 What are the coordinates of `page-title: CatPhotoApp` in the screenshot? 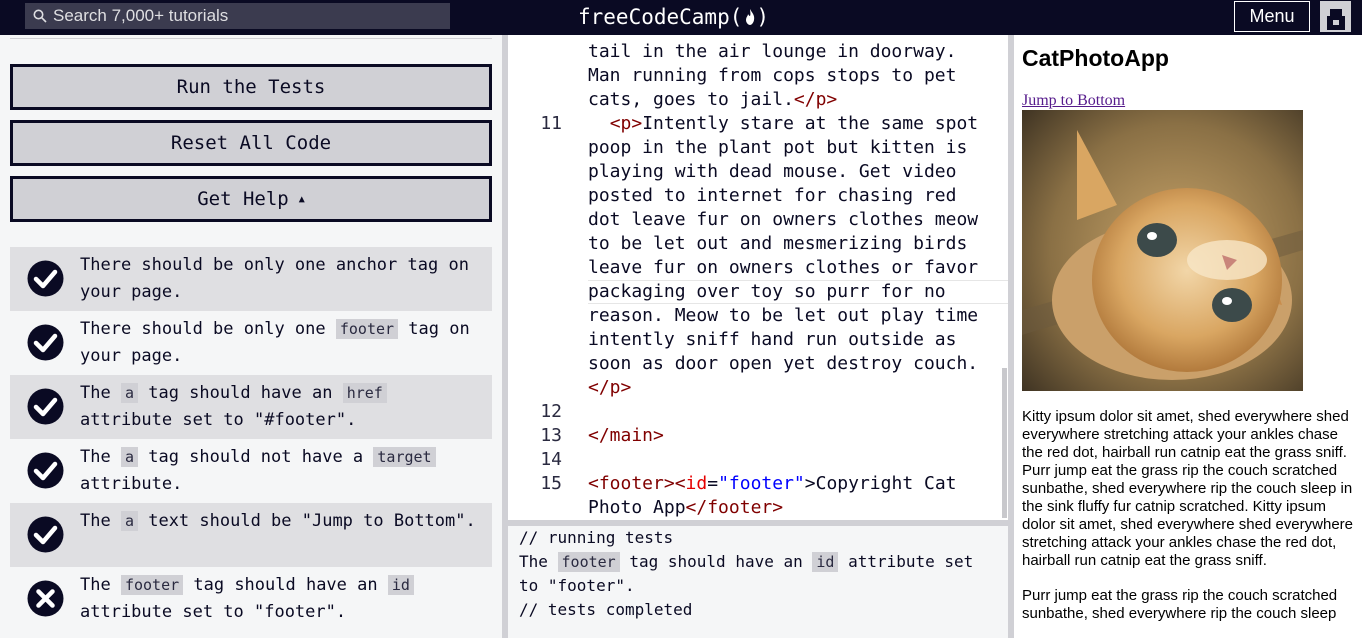 It's located at (1095, 58).